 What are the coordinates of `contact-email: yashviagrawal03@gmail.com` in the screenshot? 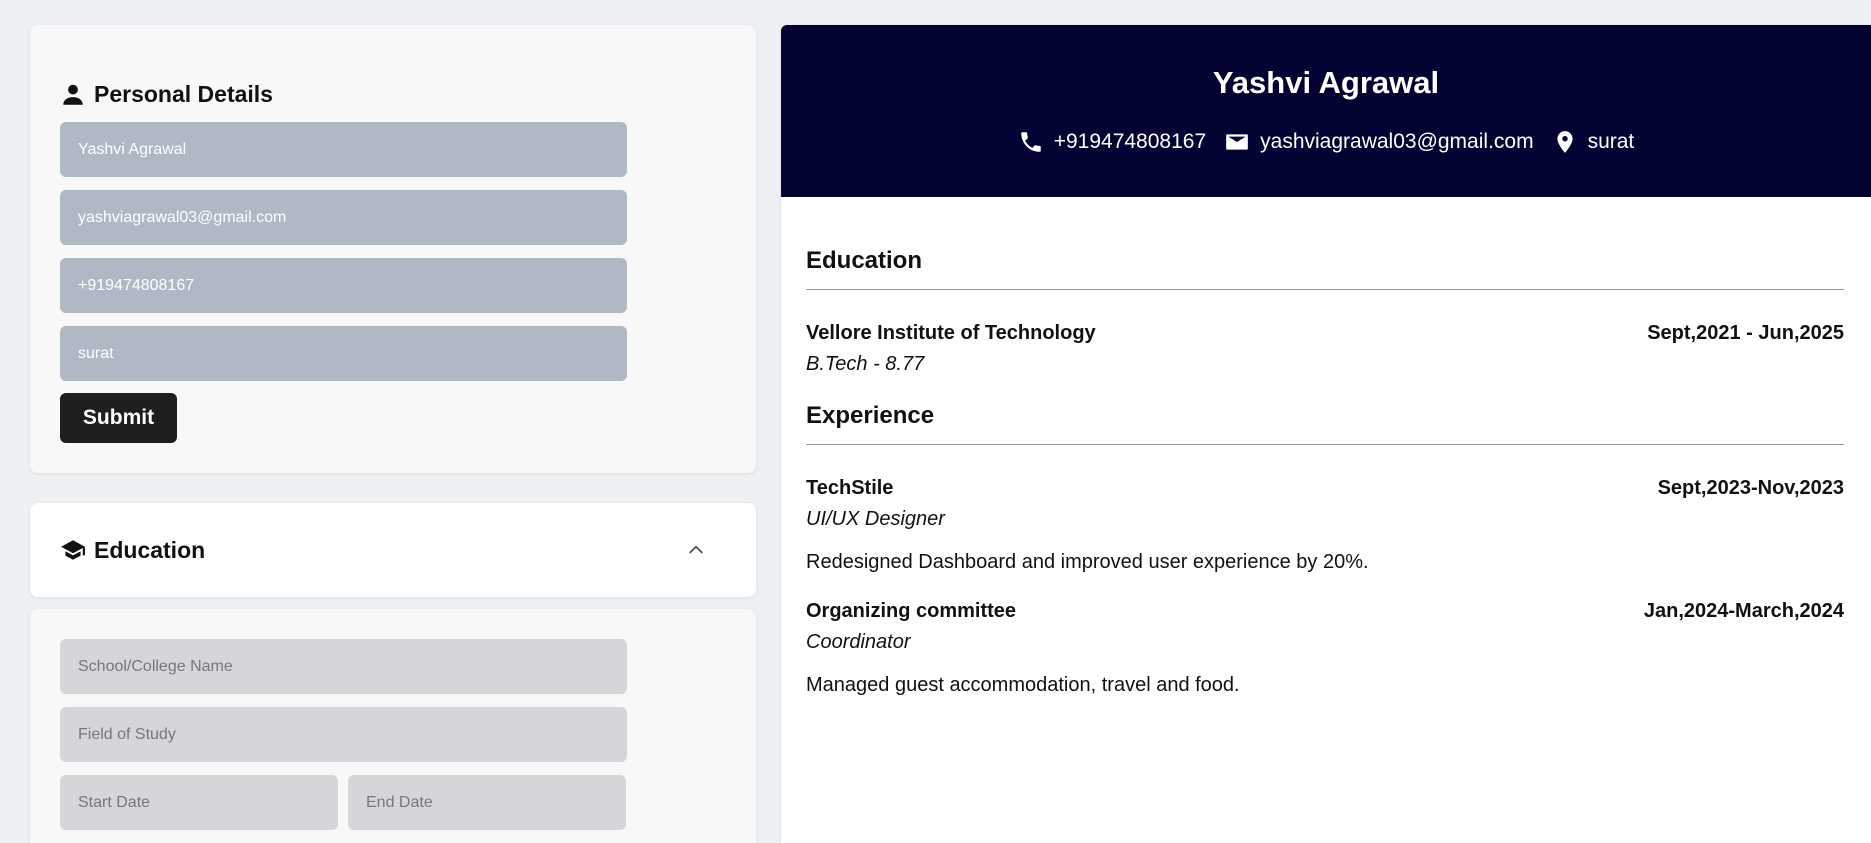 It's located at (1379, 142).